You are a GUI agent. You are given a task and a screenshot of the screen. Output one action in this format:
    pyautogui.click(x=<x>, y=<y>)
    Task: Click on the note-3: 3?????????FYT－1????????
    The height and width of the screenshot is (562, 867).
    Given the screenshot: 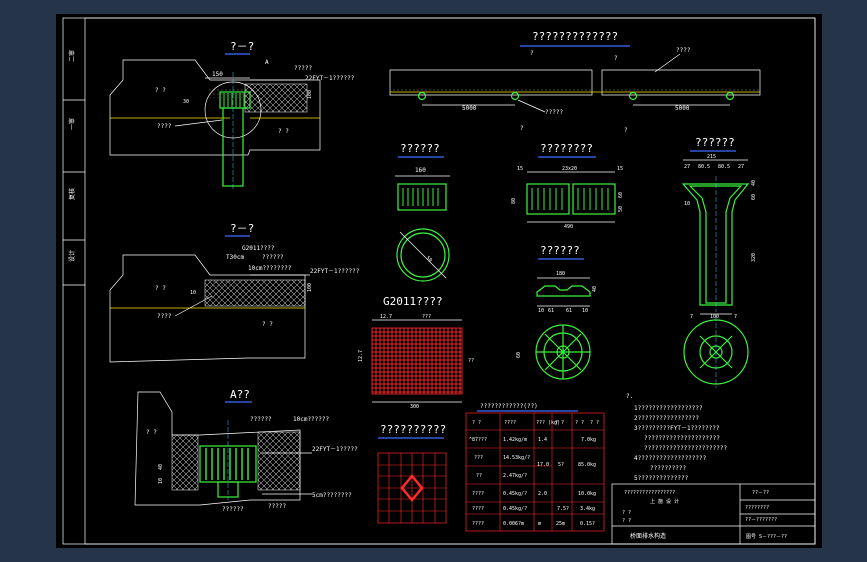 What is the action you would take?
    pyautogui.click(x=677, y=428)
    